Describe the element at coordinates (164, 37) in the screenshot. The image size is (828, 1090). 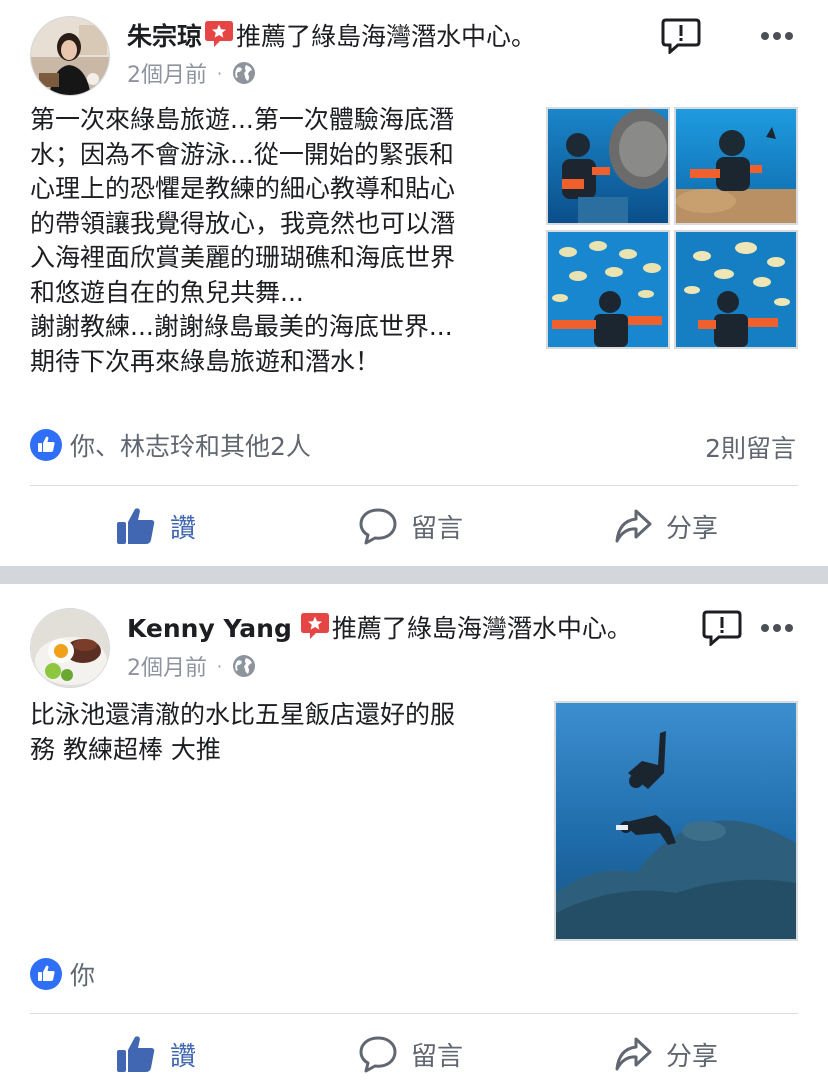
I see `author-name: 朱宗琼` at that location.